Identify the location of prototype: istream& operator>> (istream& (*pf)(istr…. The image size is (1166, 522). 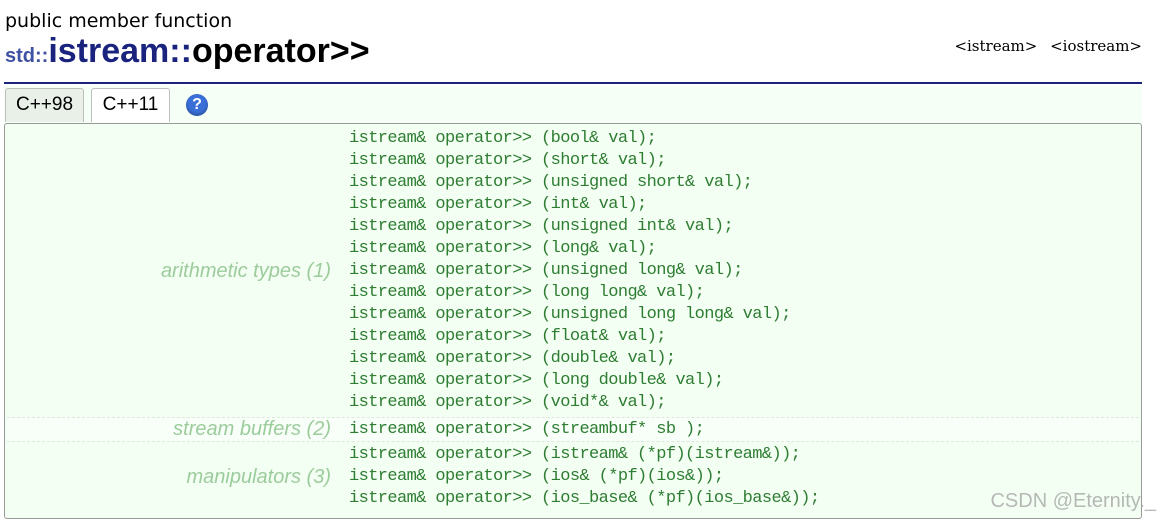
(575, 454).